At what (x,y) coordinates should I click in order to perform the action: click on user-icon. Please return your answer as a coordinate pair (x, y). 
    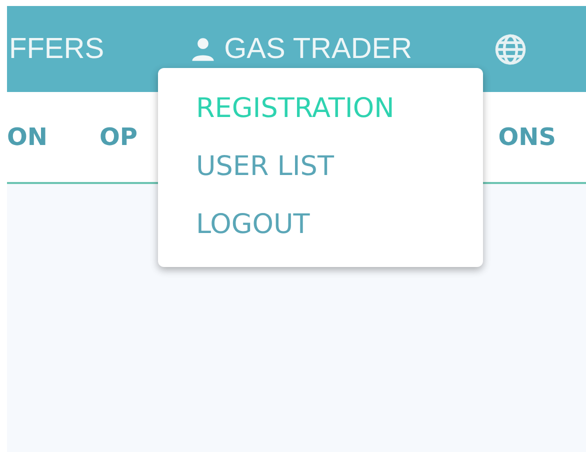
    Looking at the image, I should click on (203, 49).